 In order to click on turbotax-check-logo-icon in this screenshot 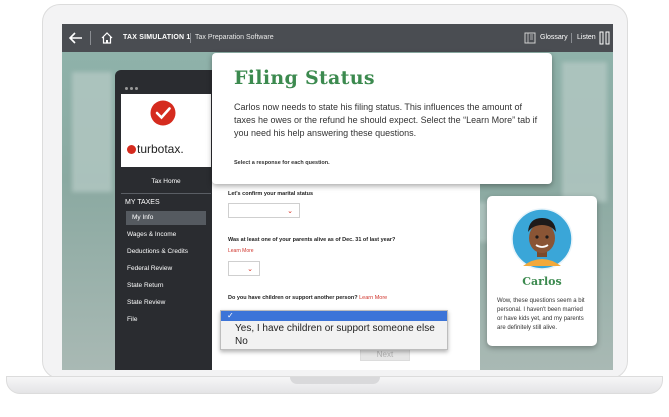, I will do `click(163, 113)`.